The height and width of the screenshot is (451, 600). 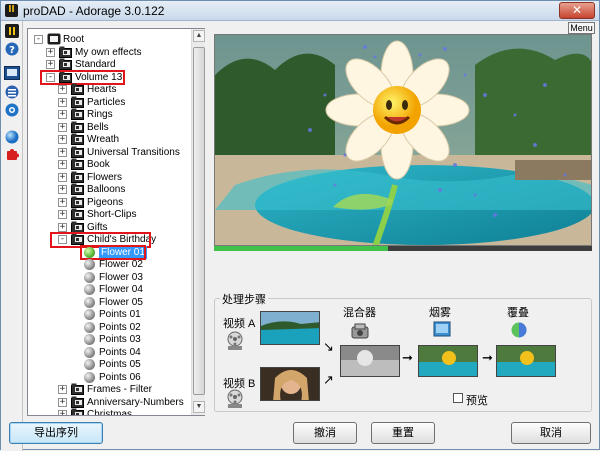 What do you see at coordinates (403, 433) in the screenshot?
I see `reset-button: 重置` at bounding box center [403, 433].